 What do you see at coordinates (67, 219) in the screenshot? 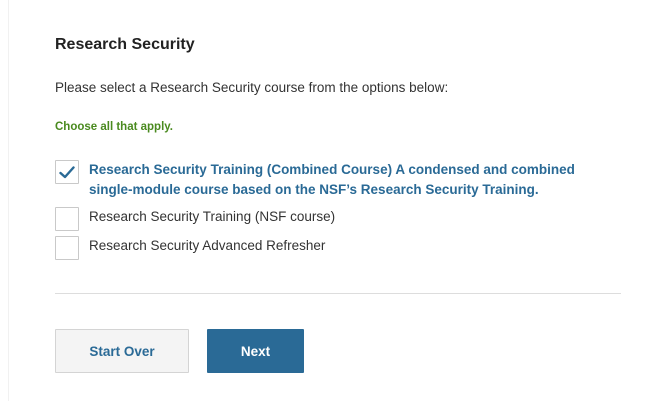
I see `option-nsf-course-checkbox` at bounding box center [67, 219].